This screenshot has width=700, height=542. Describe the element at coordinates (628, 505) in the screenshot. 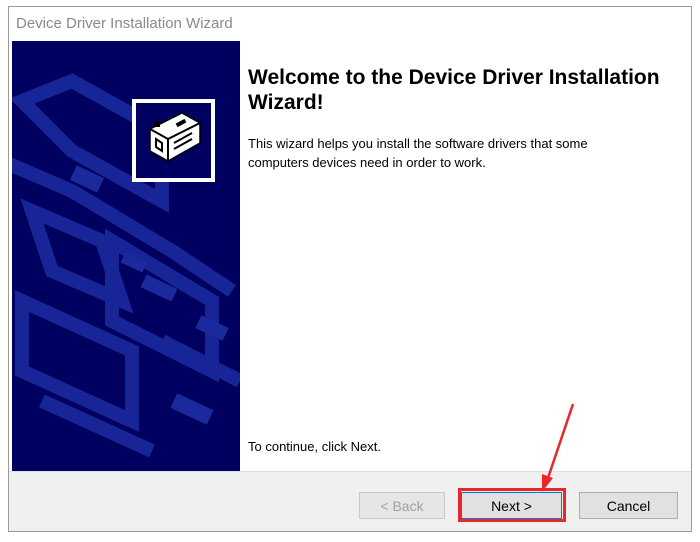

I see `cancel-button: Cancel` at that location.